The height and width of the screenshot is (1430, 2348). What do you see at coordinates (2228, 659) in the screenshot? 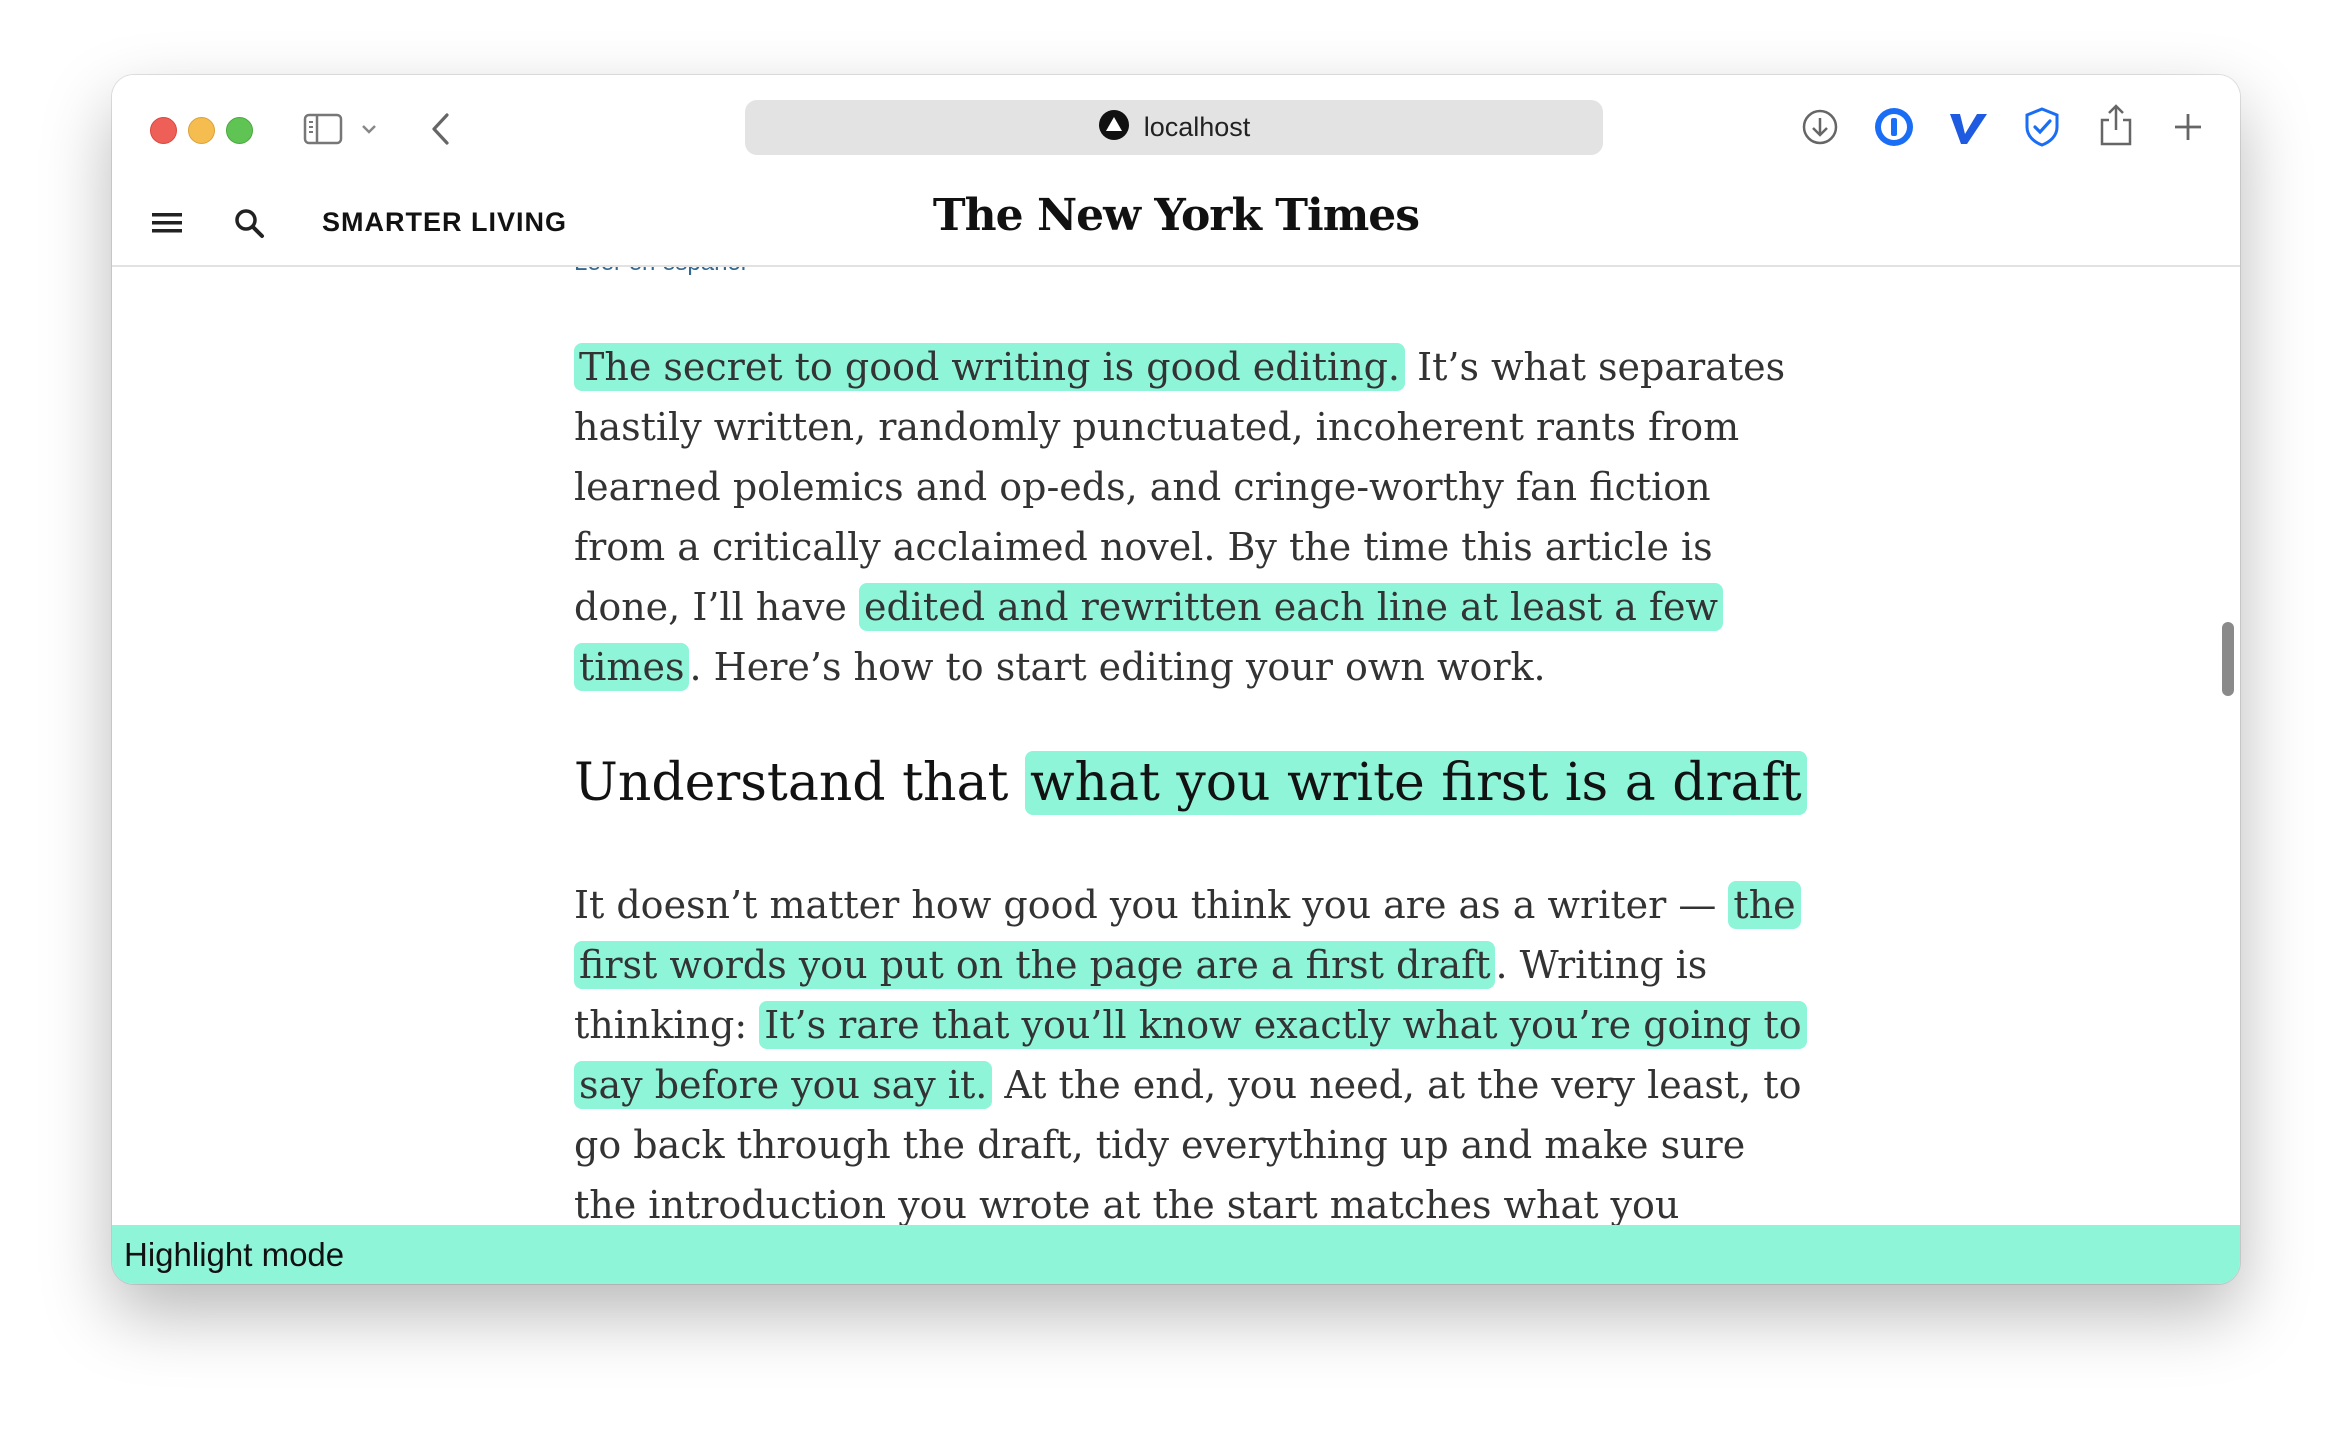
I see `scrollbar-thumb` at bounding box center [2228, 659].